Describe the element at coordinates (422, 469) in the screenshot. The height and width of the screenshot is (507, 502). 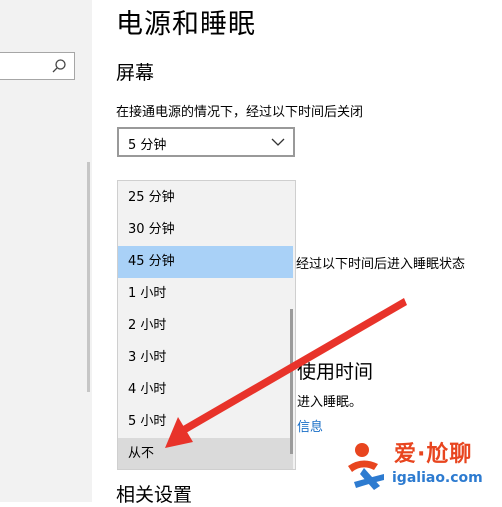
I see `watermark: 爱·尬聊 igaliao.com` at that location.